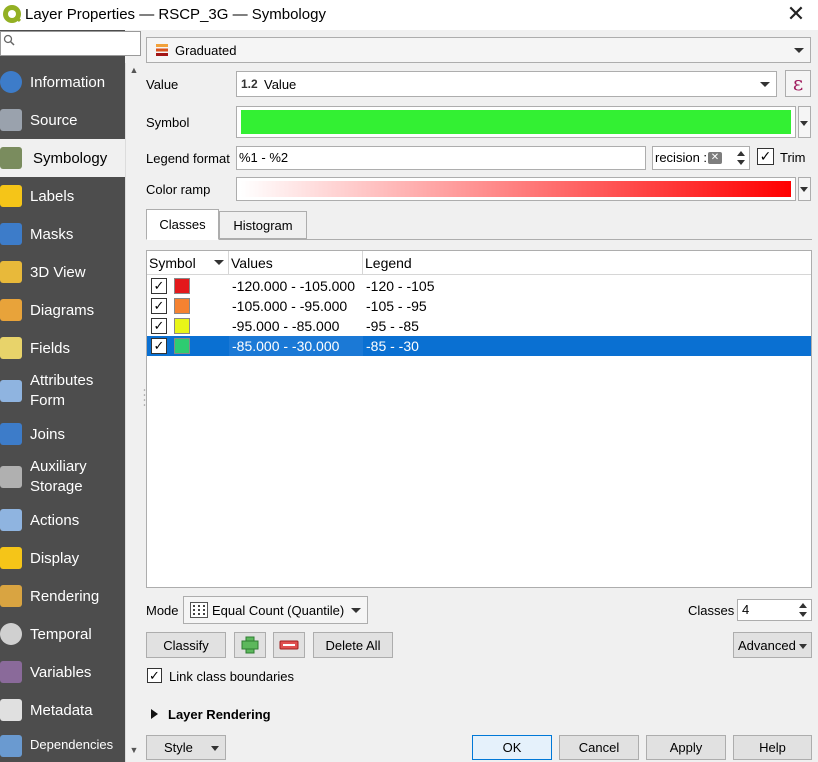 This screenshot has width=818, height=762. Describe the element at coordinates (479, 306) in the screenshot. I see `table-row: ✓ -105.000 - -95.000 -105 - -95` at that location.